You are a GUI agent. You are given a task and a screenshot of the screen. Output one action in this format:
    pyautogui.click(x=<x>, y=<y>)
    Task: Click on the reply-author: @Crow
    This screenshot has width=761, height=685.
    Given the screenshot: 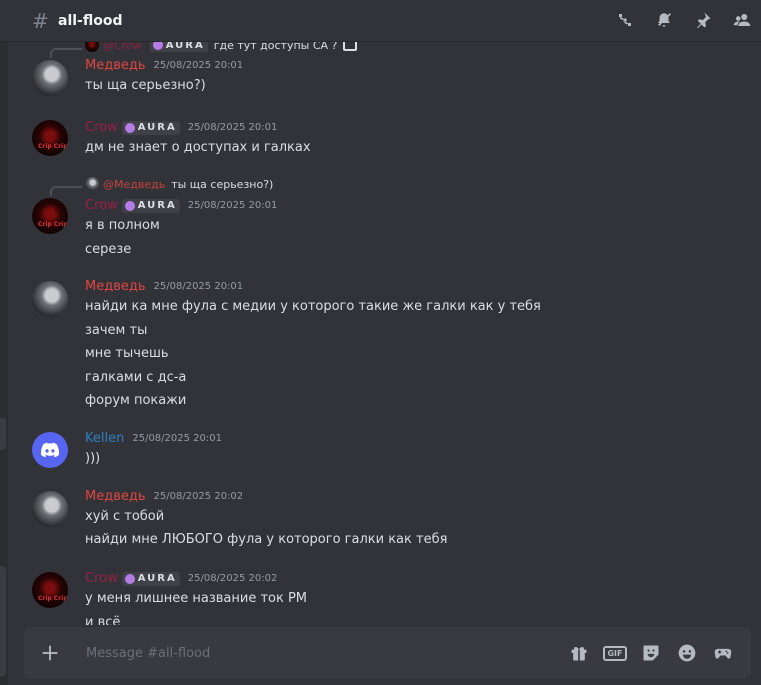 What is the action you would take?
    pyautogui.click(x=122, y=47)
    